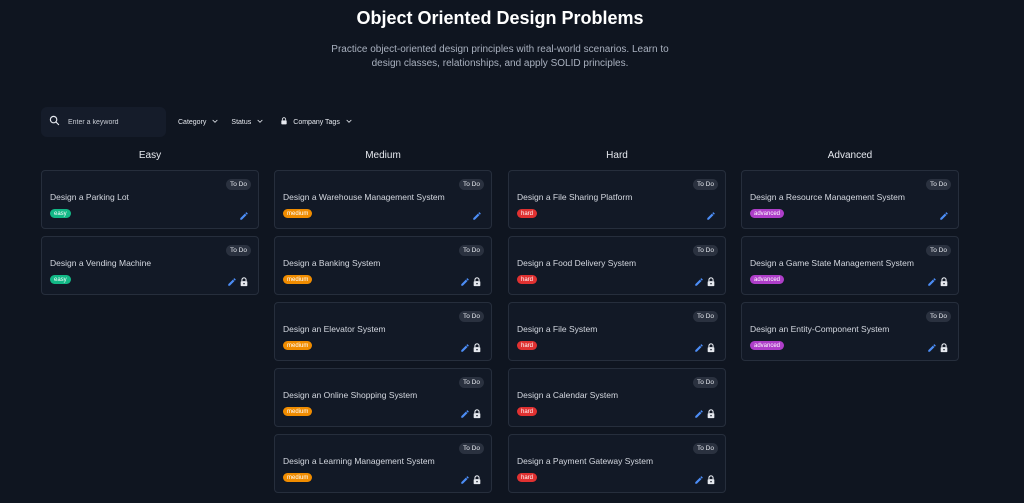  I want to click on problem-title: Design a Payment Gateway System, so click(585, 461).